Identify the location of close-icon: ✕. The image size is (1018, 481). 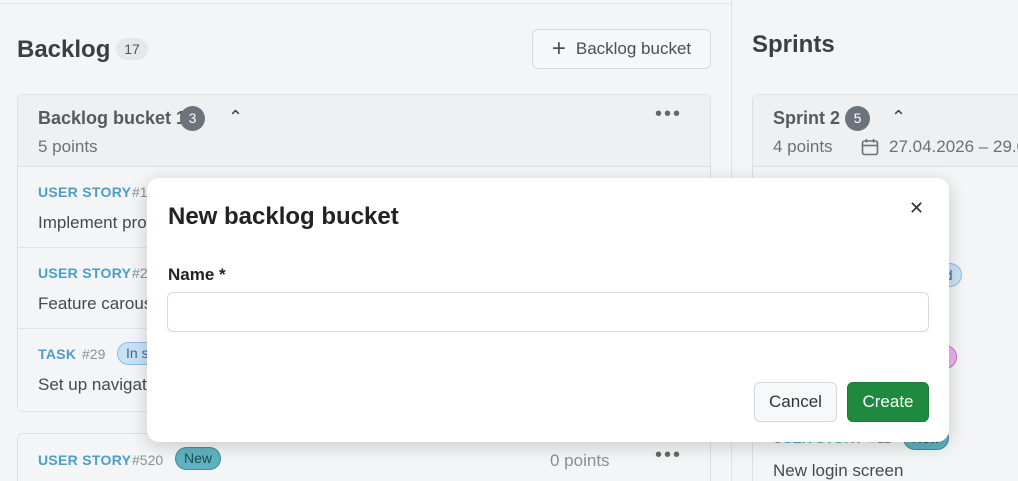
(916, 208).